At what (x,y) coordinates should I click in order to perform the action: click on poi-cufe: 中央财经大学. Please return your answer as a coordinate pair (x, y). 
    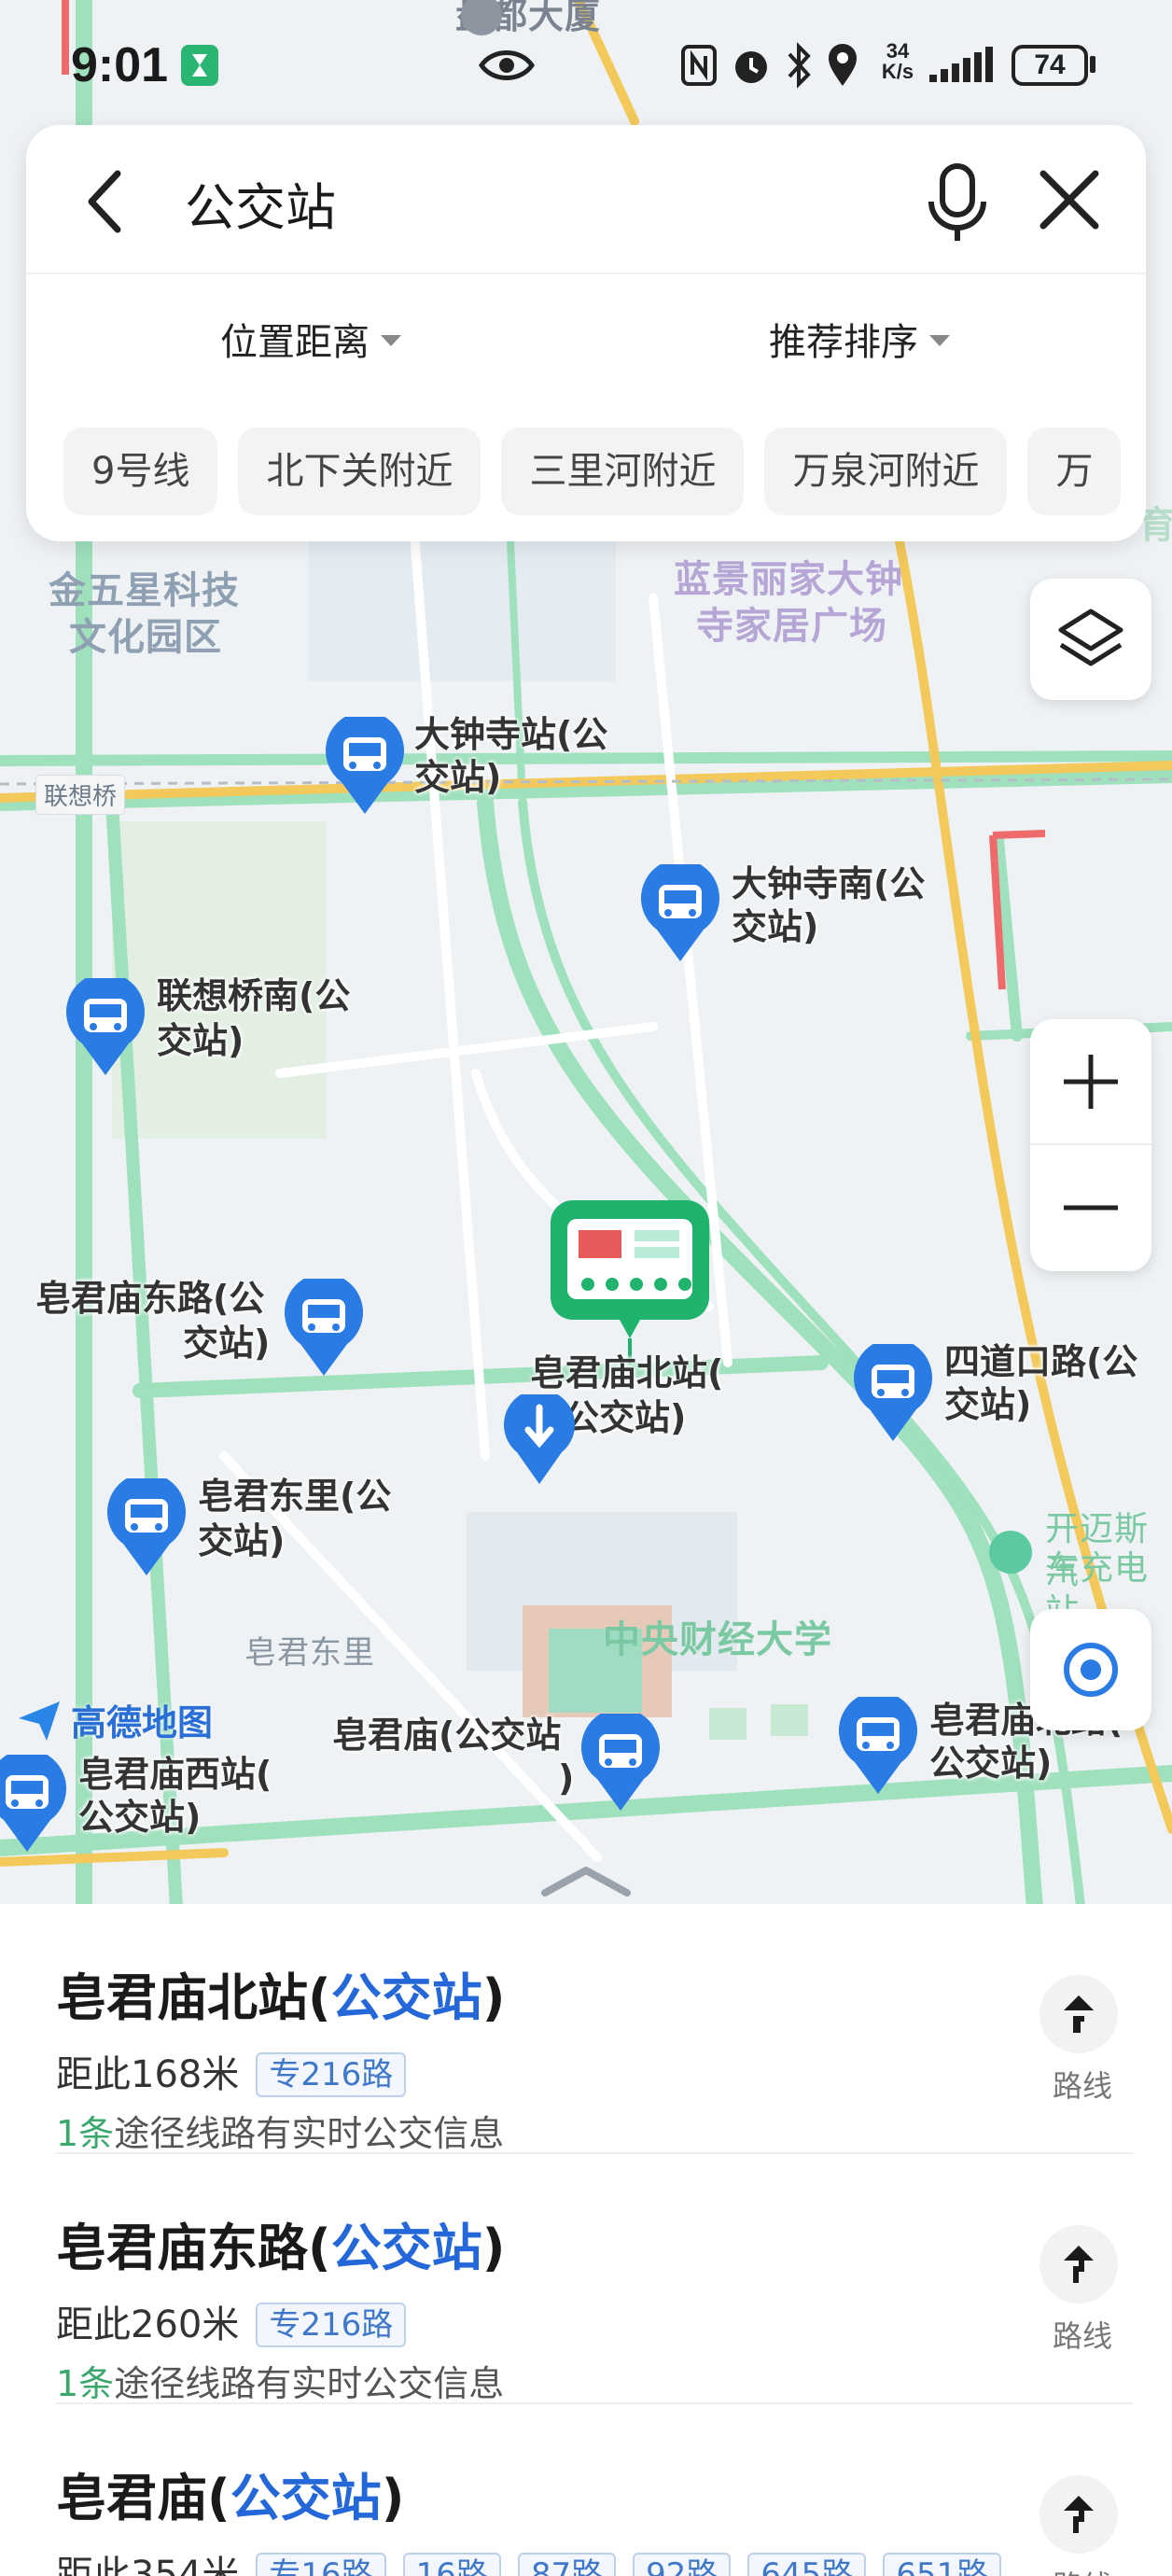
    Looking at the image, I should click on (717, 1639).